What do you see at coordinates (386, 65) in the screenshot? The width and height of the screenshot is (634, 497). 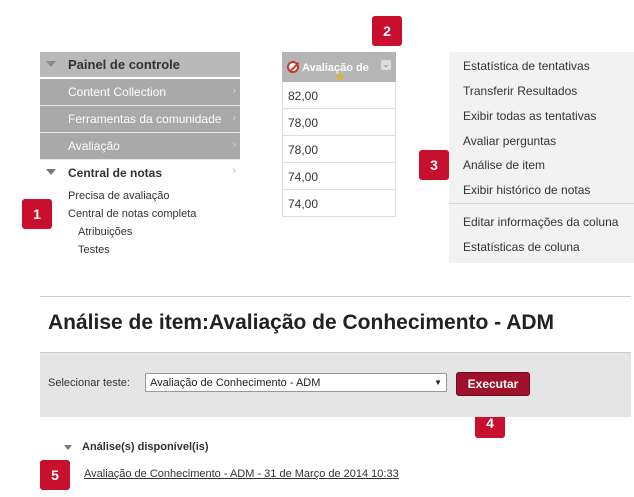 I see `column-menu-chevron-icon: ⌄` at bounding box center [386, 65].